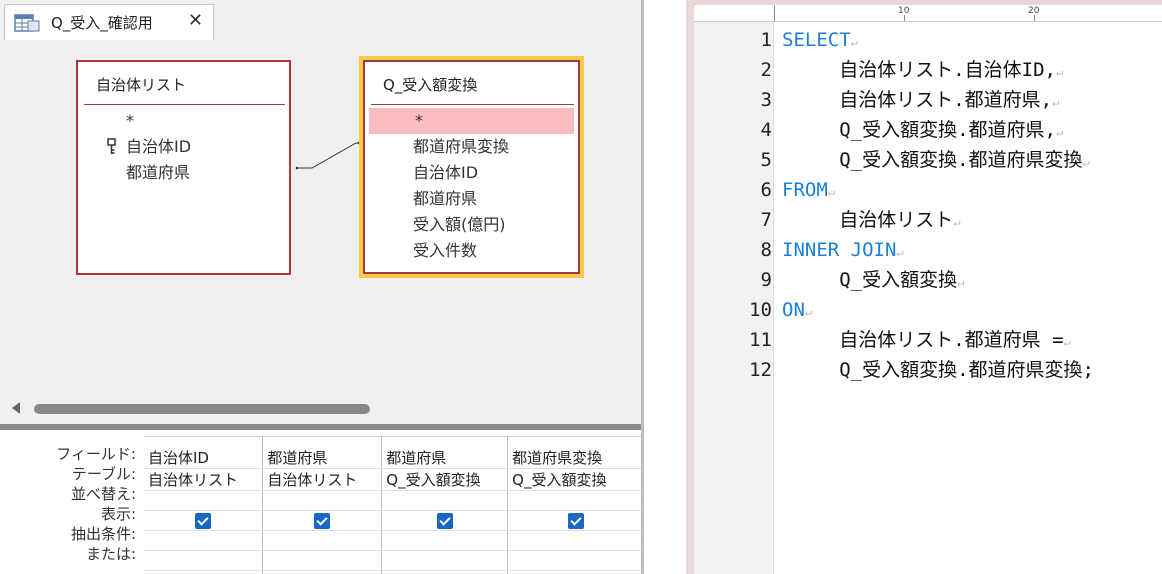  I want to click on line-number: 11, so click(760, 340).